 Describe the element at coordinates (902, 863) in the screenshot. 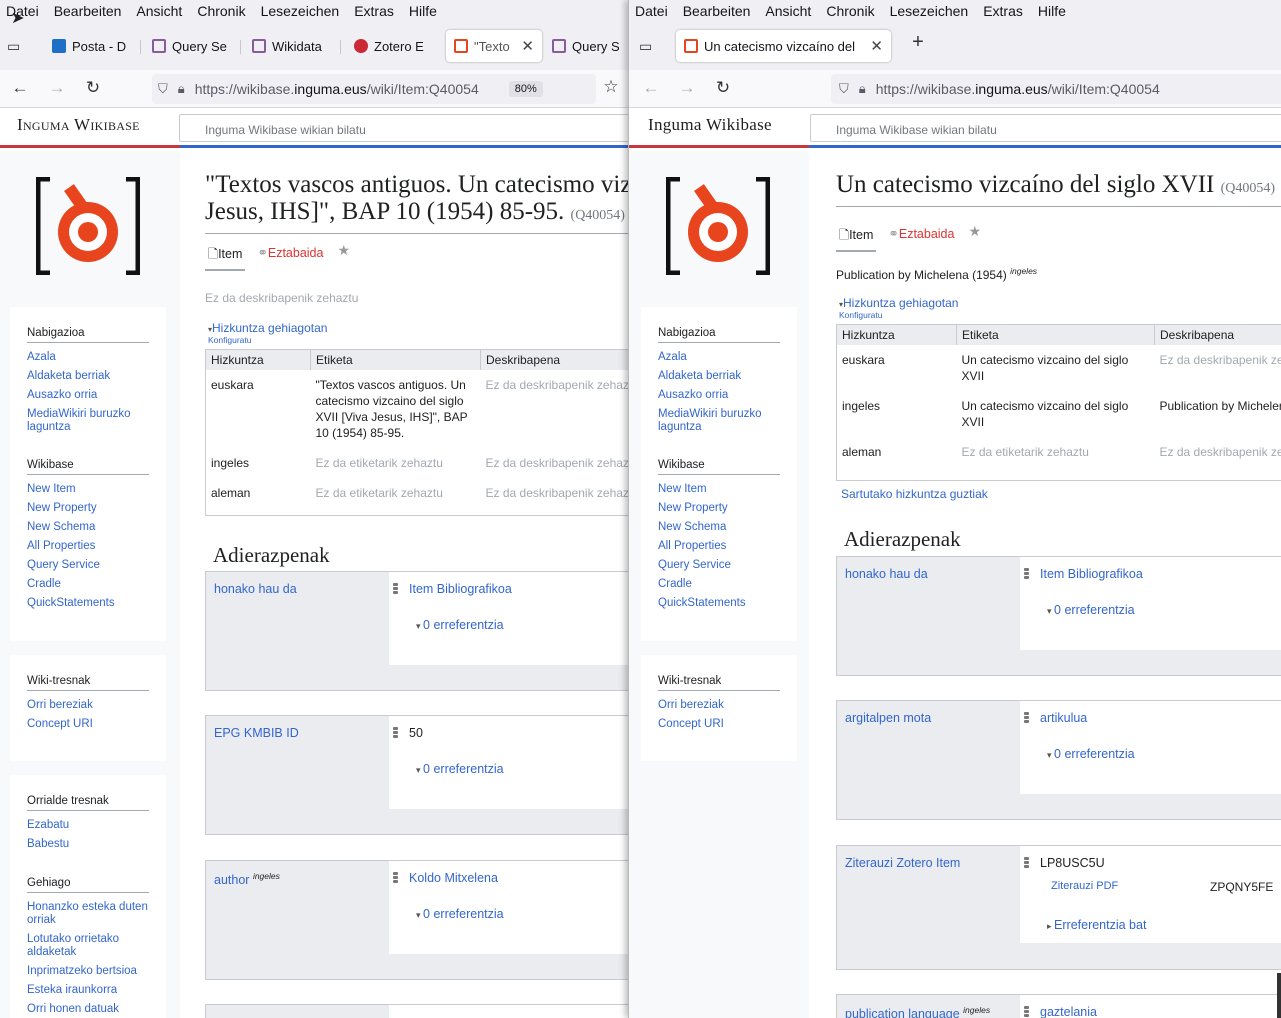

I see `property-link: Ziterauzi Zotero Item` at that location.